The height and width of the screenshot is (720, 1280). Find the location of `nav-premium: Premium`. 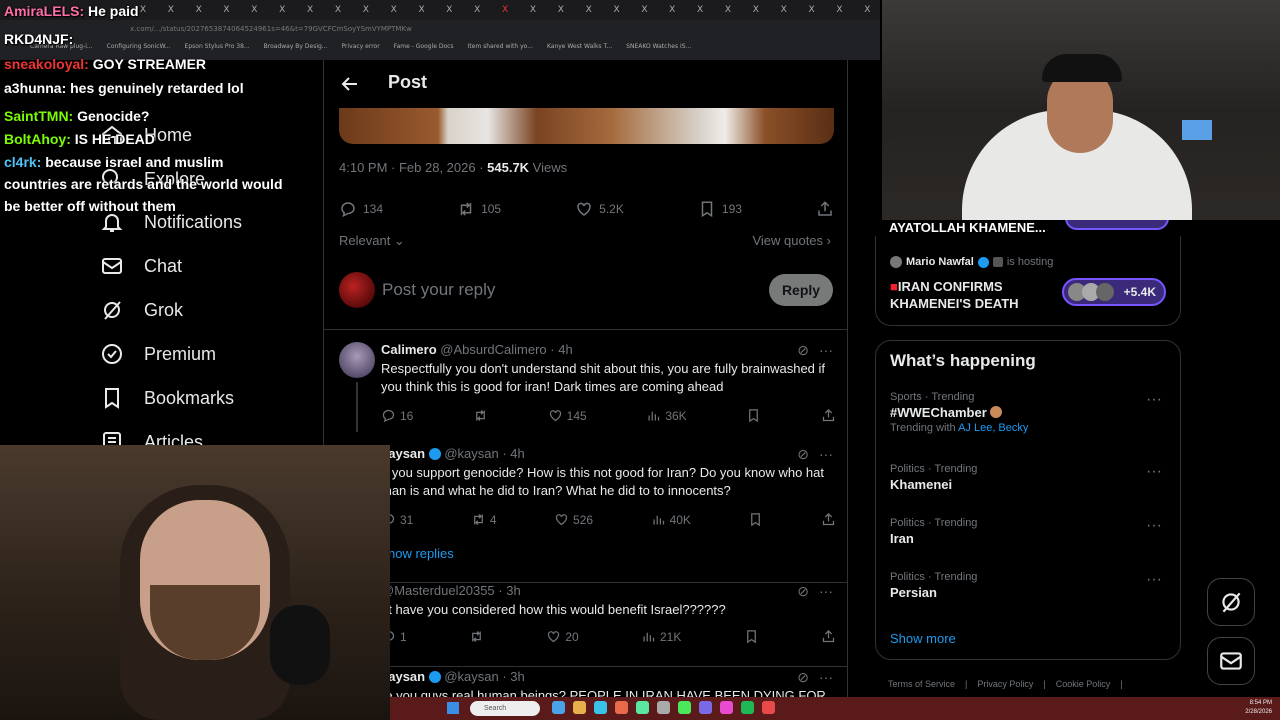

nav-premium: Premium is located at coordinates (158, 354).